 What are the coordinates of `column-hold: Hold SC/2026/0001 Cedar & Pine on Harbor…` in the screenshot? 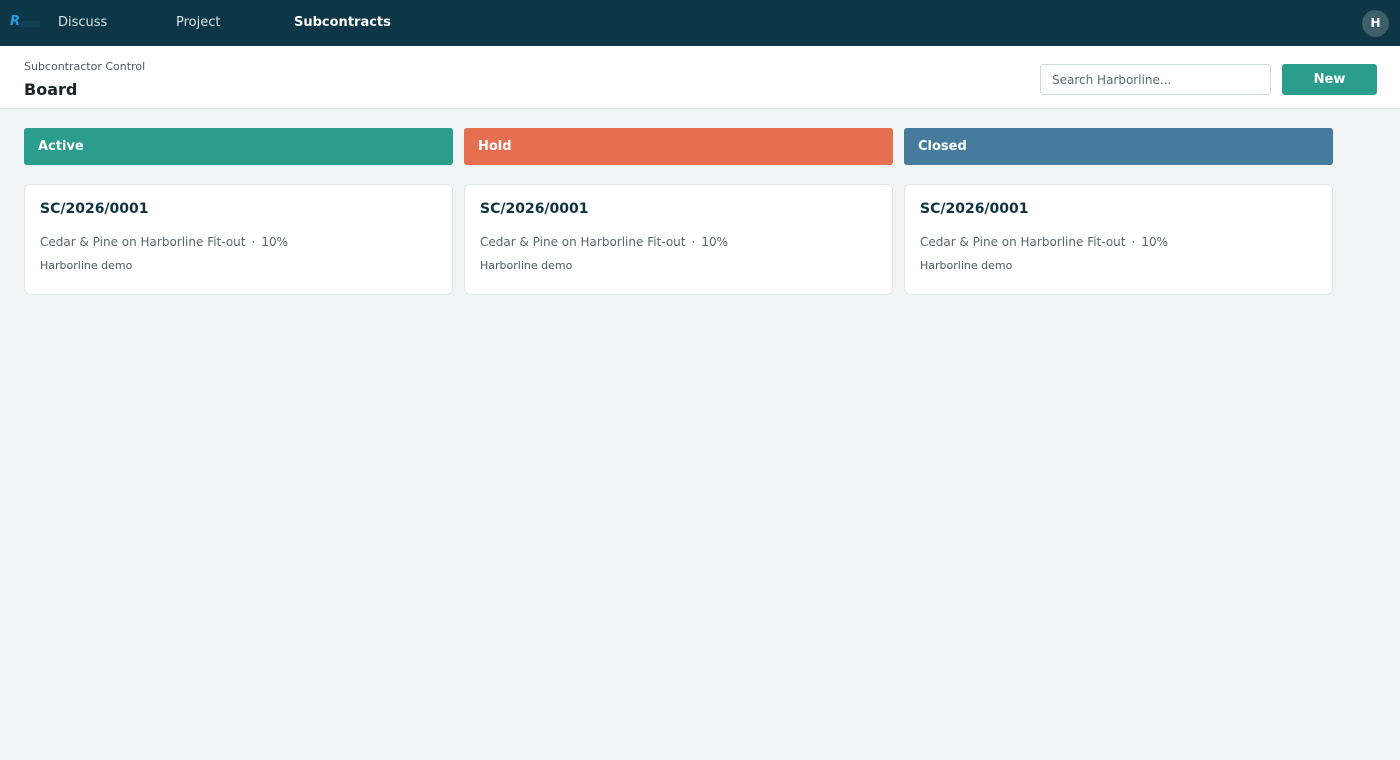 It's located at (678, 211).